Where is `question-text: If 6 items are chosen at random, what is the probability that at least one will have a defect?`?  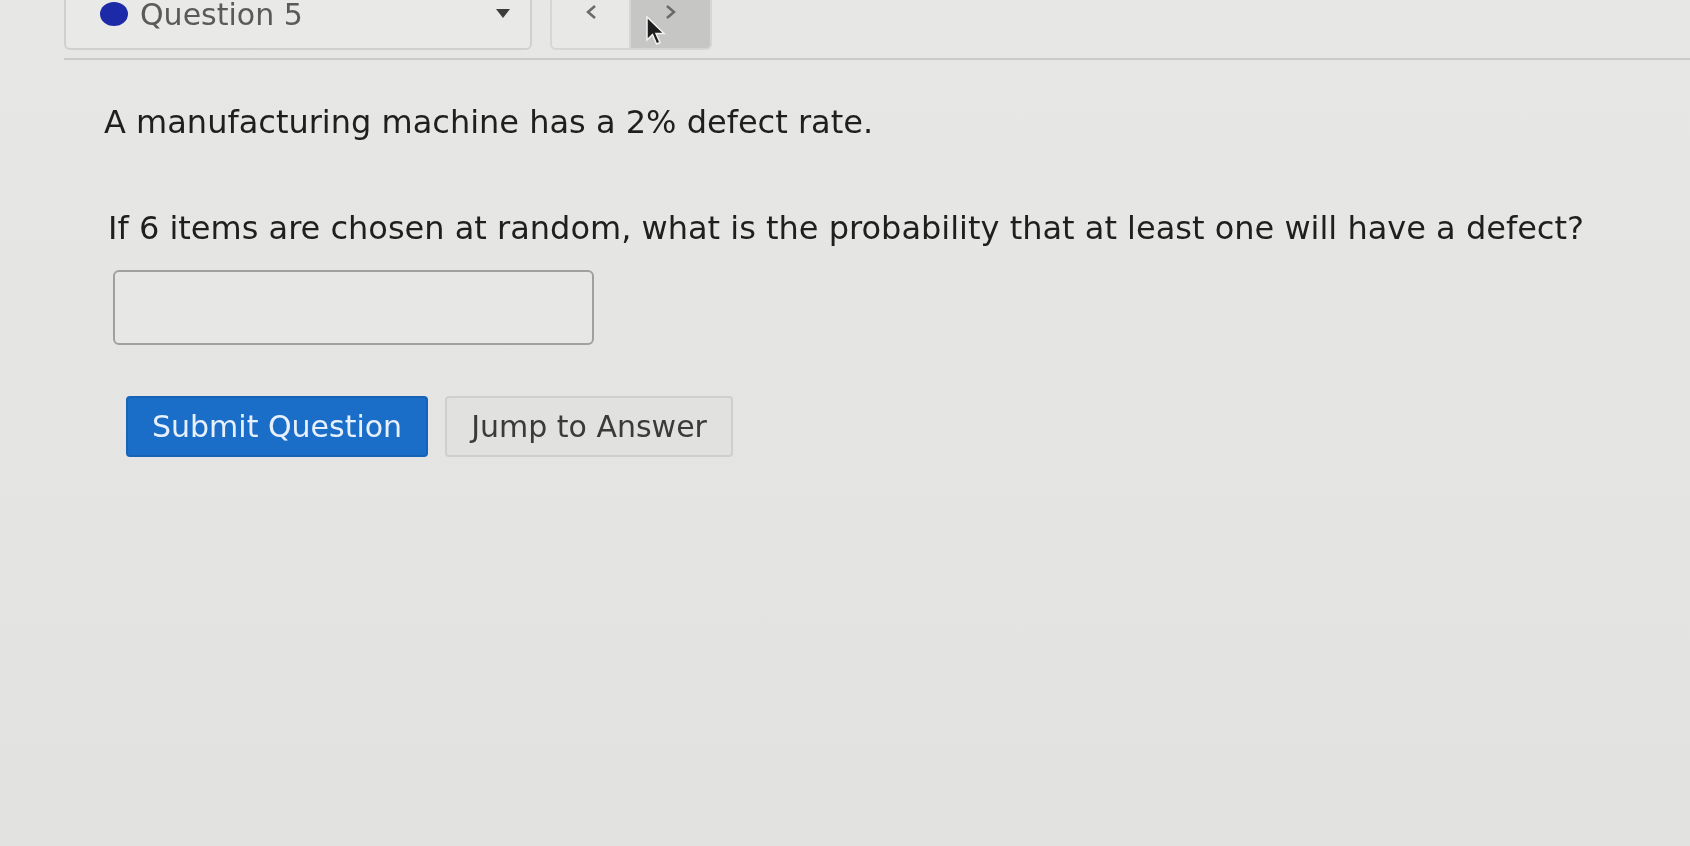
question-text: If 6 items are chosen at random, what is the probability that at least one will have a defect? is located at coordinates (846, 228).